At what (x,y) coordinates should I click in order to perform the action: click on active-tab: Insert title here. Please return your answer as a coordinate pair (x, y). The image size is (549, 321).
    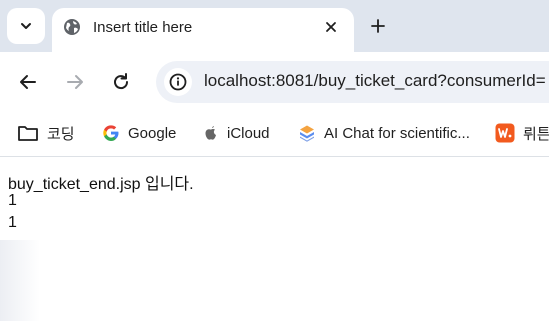
    Looking at the image, I should click on (203, 30).